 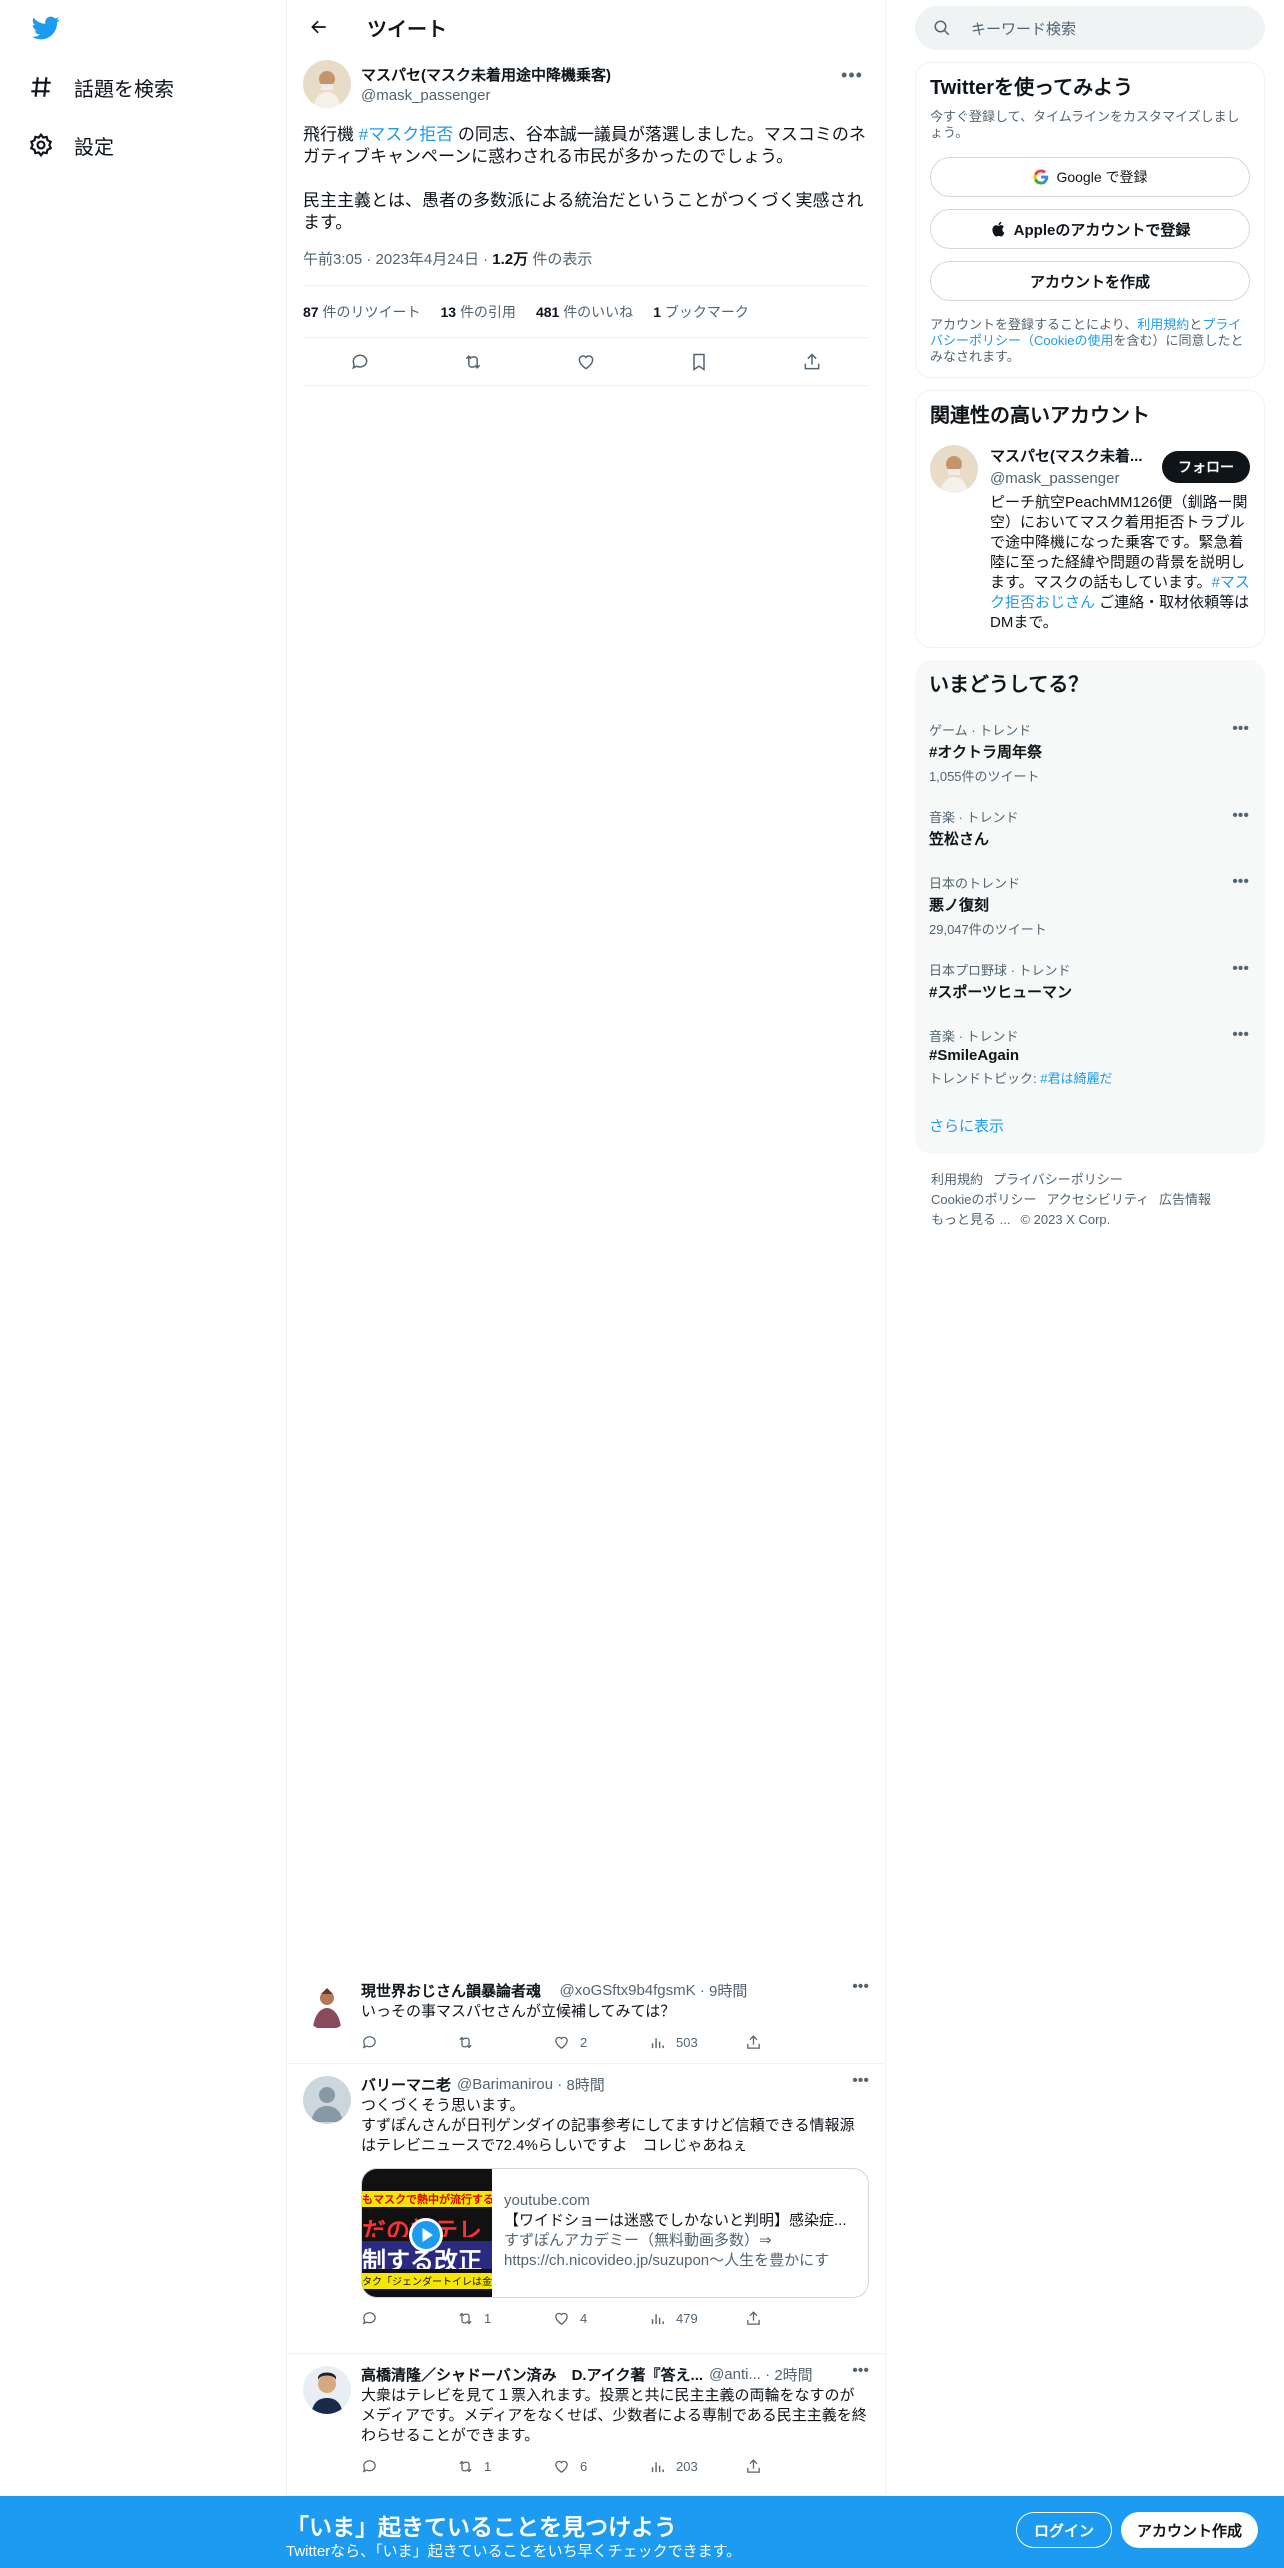 What do you see at coordinates (505, 2084) in the screenshot?
I see `reply-author-handle: @Barimanirou` at bounding box center [505, 2084].